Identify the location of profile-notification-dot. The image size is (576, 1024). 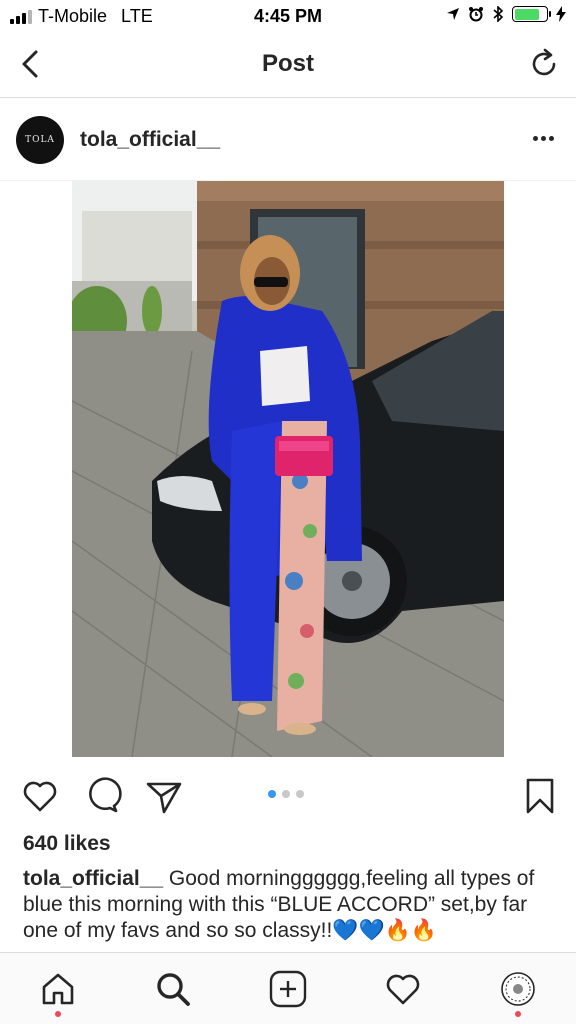
(518, 1014).